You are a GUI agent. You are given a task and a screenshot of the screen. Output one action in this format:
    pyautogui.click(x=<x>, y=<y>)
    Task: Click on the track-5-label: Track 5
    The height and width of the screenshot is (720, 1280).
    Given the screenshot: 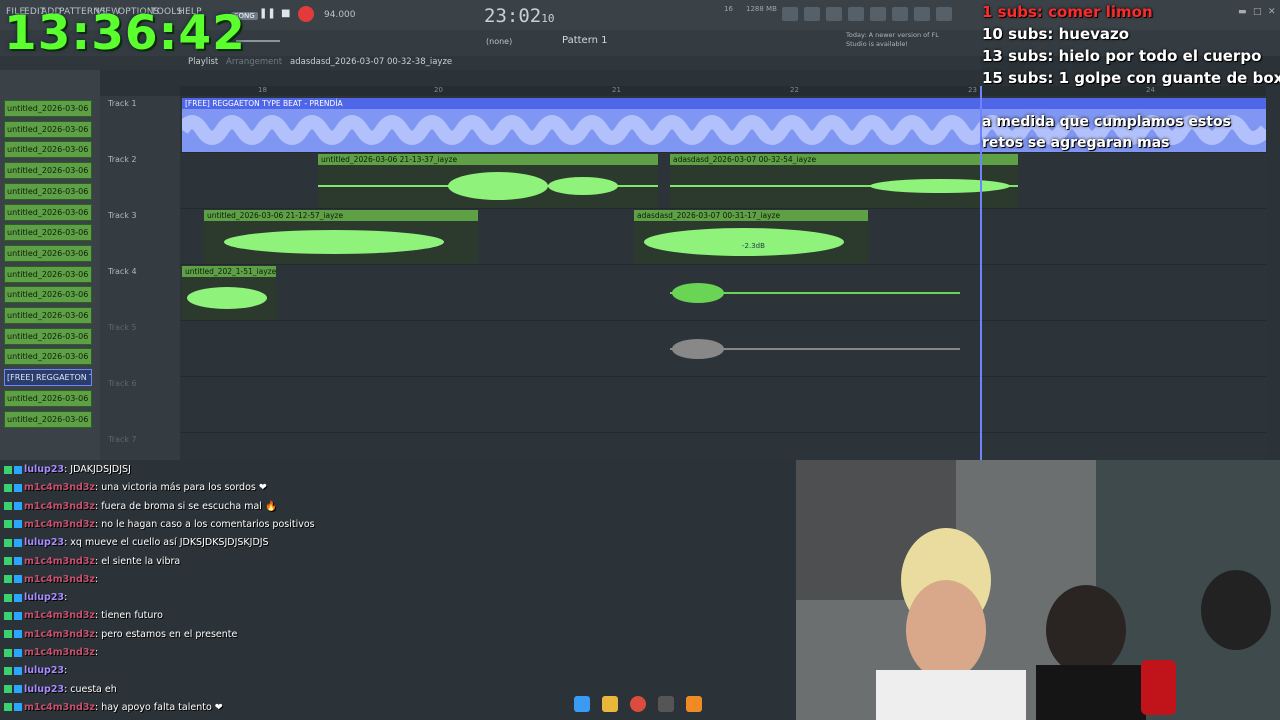 What is the action you would take?
    pyautogui.click(x=122, y=327)
    